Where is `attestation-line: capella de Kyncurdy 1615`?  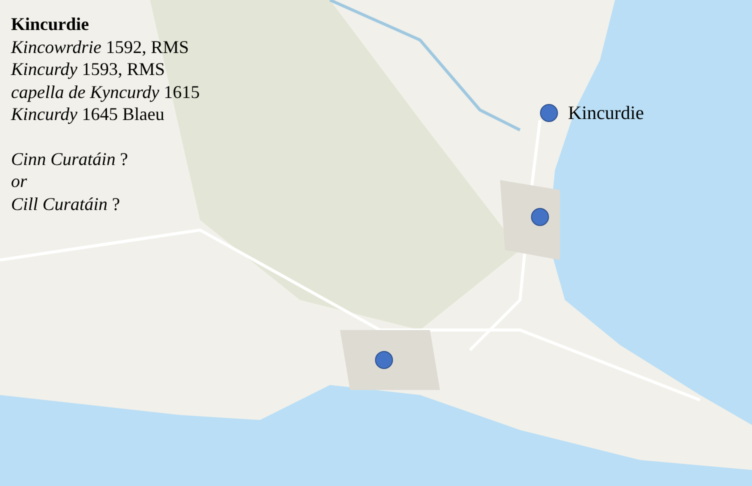 attestation-line: capella de Kyncurdy 1615 is located at coordinates (105, 91).